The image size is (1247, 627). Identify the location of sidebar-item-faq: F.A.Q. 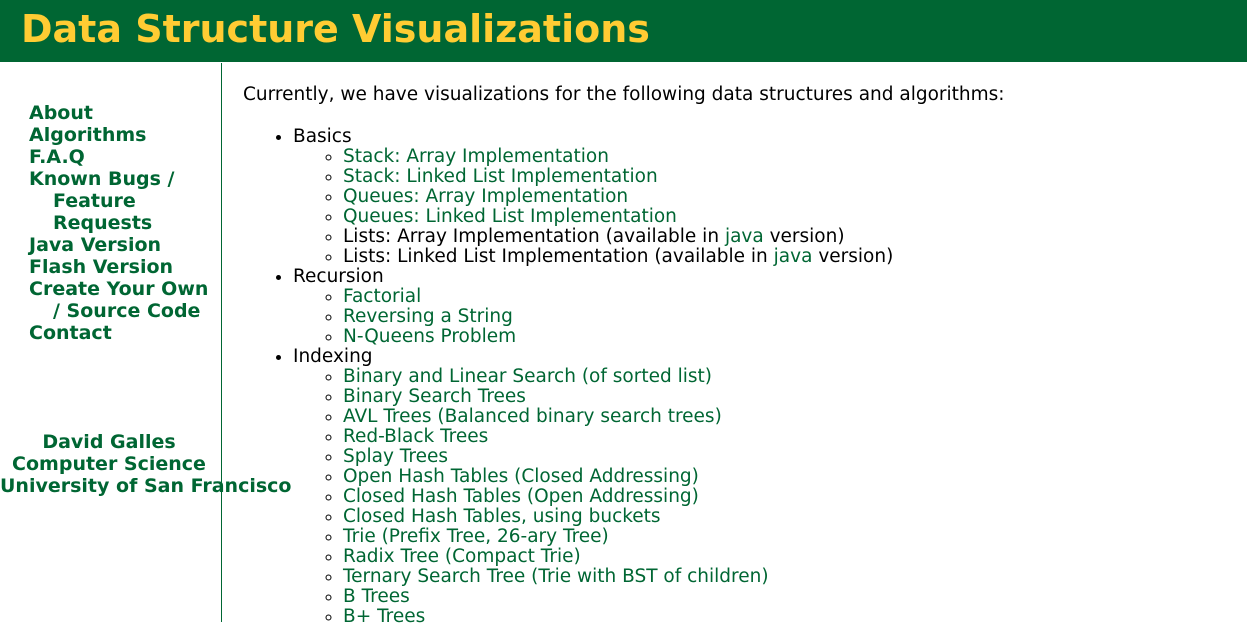
(119, 157).